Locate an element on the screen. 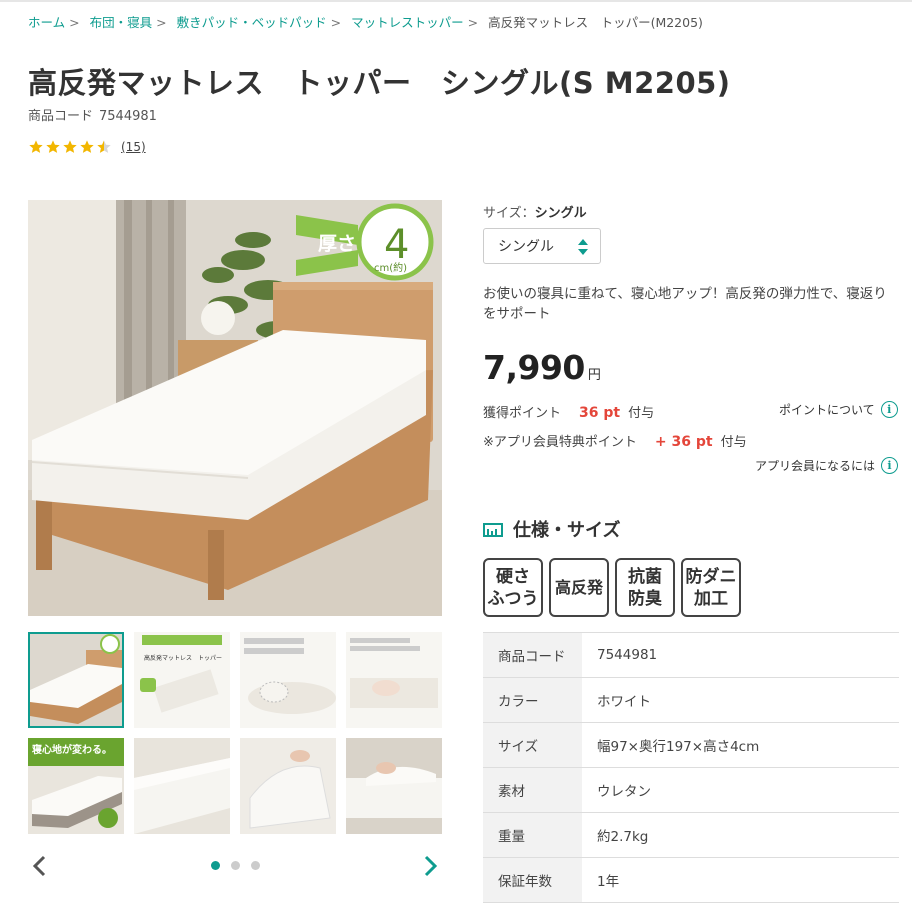  size-value: シングル is located at coordinates (560, 213).